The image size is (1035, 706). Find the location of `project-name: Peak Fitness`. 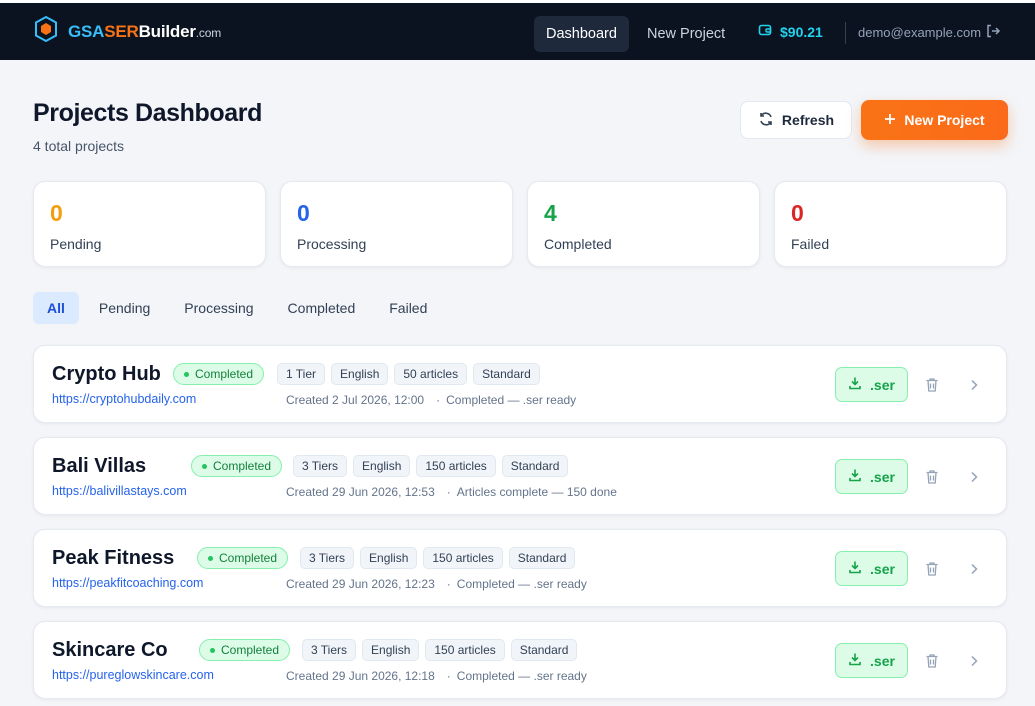

project-name: Peak Fitness is located at coordinates (113, 558).